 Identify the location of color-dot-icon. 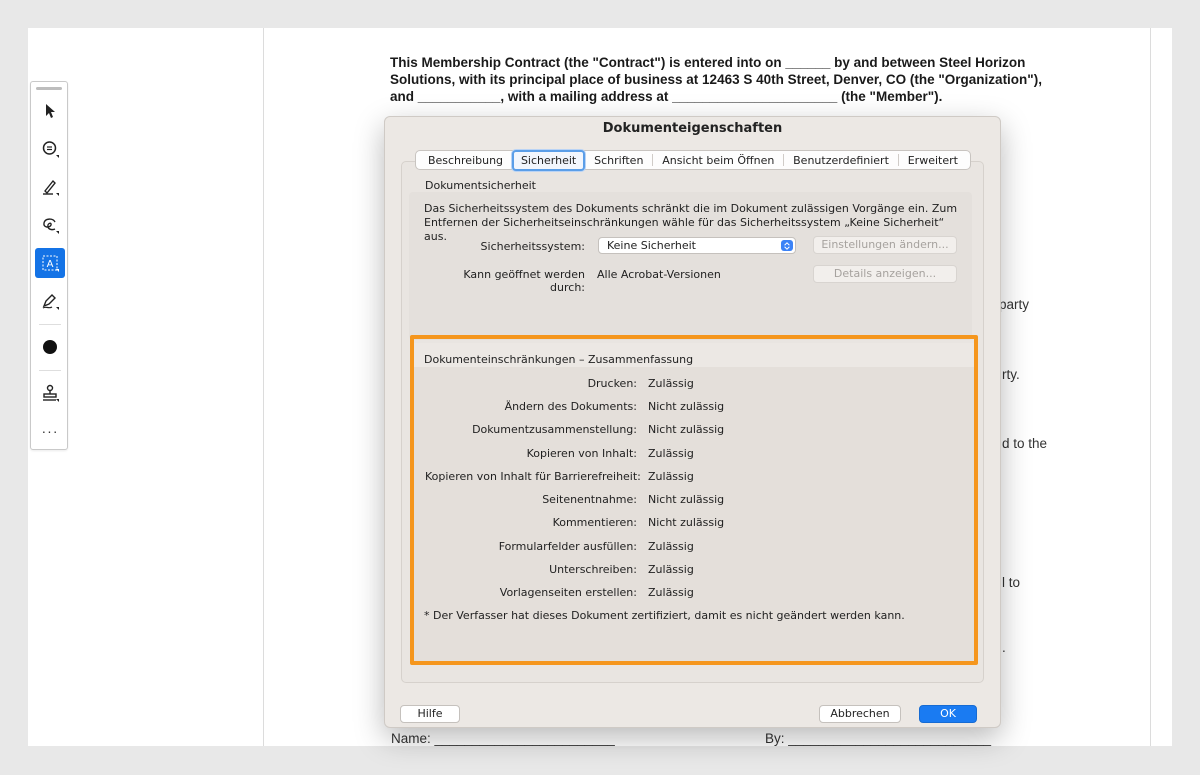
(50, 347).